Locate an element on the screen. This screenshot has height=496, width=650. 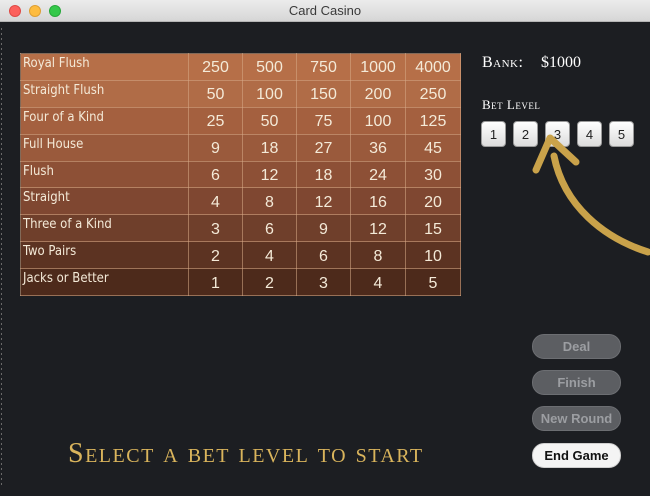
paytable-row: Straight 4 8 12 16 20 is located at coordinates (240, 201).